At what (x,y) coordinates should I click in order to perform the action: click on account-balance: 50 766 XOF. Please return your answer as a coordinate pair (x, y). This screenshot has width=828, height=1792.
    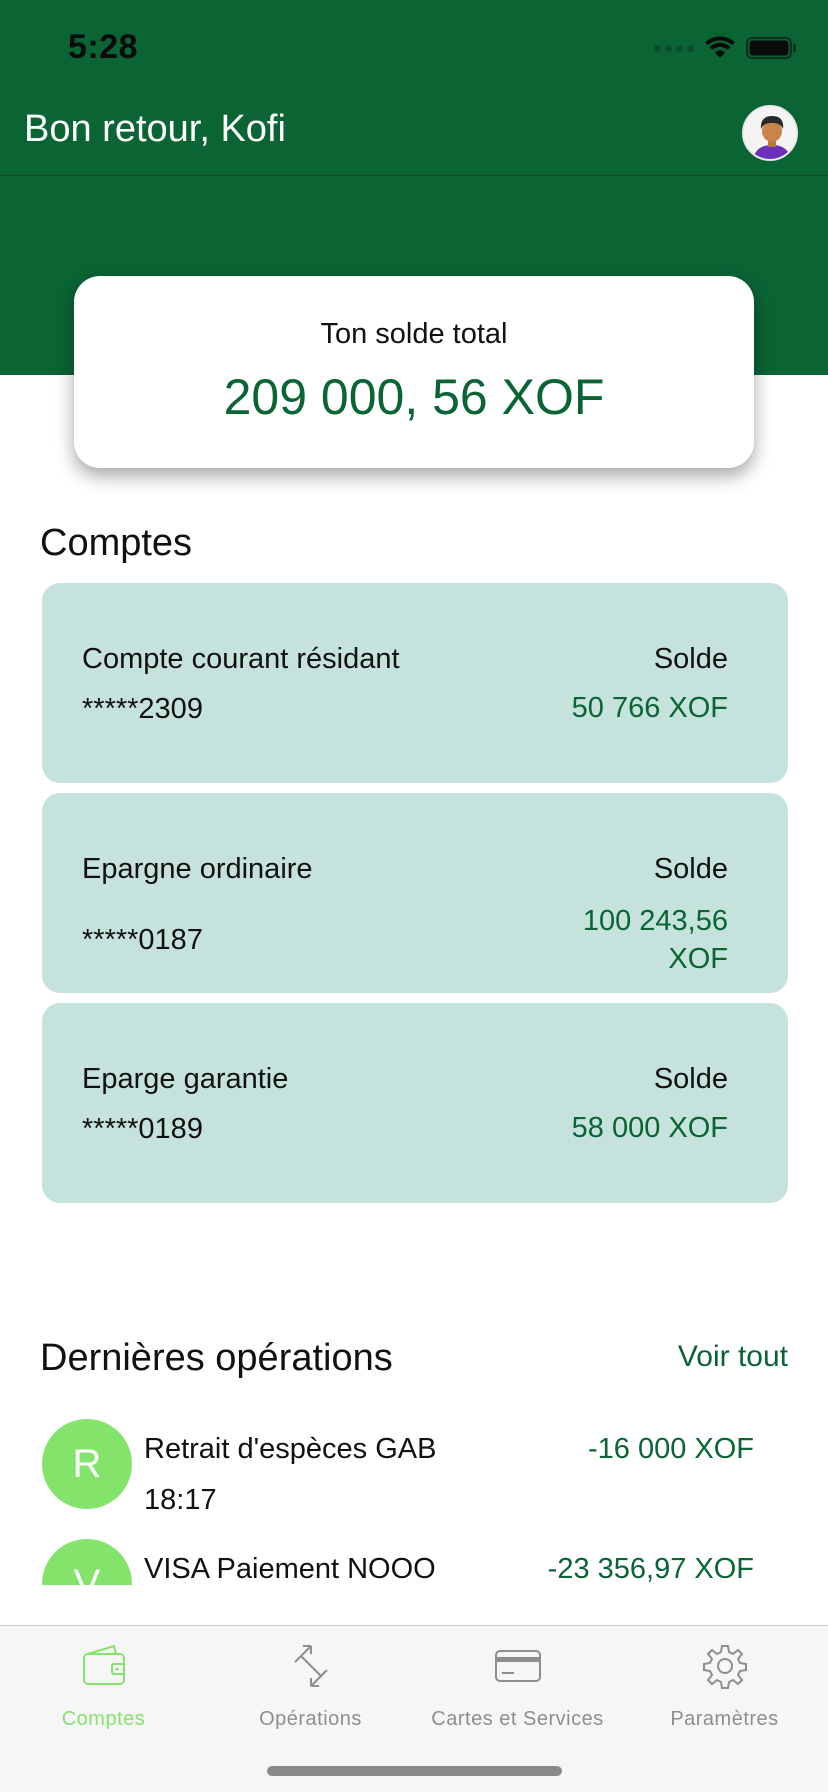
    Looking at the image, I should click on (649, 708).